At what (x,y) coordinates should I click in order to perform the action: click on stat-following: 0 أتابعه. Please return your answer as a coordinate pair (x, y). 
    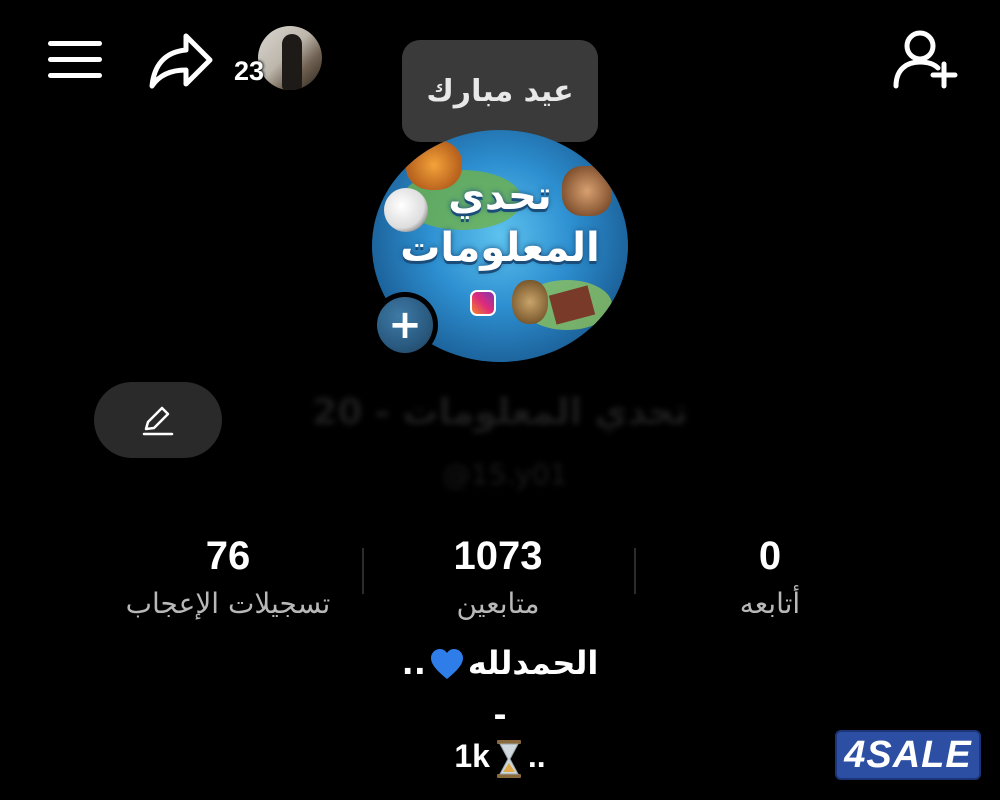
    Looking at the image, I should click on (770, 578).